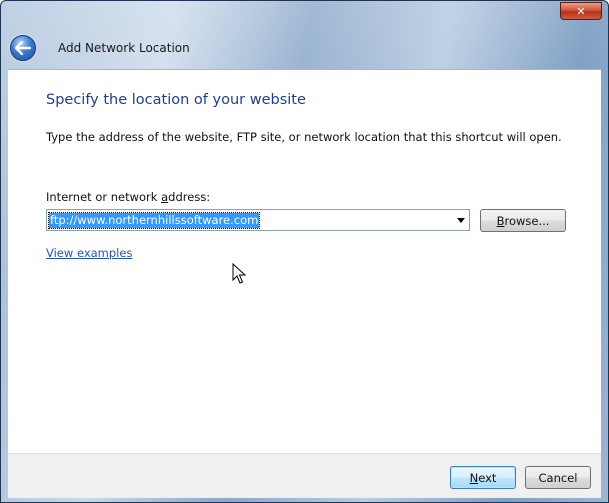 The image size is (609, 503). Describe the element at coordinates (89, 253) in the screenshot. I see `view-examples-link: View examples` at that location.